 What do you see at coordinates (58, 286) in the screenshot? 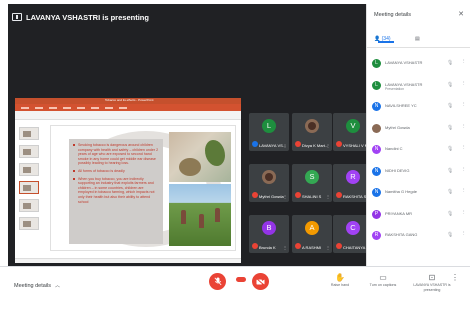
I see `chevron-up-icon: ︿` at bounding box center [58, 286].